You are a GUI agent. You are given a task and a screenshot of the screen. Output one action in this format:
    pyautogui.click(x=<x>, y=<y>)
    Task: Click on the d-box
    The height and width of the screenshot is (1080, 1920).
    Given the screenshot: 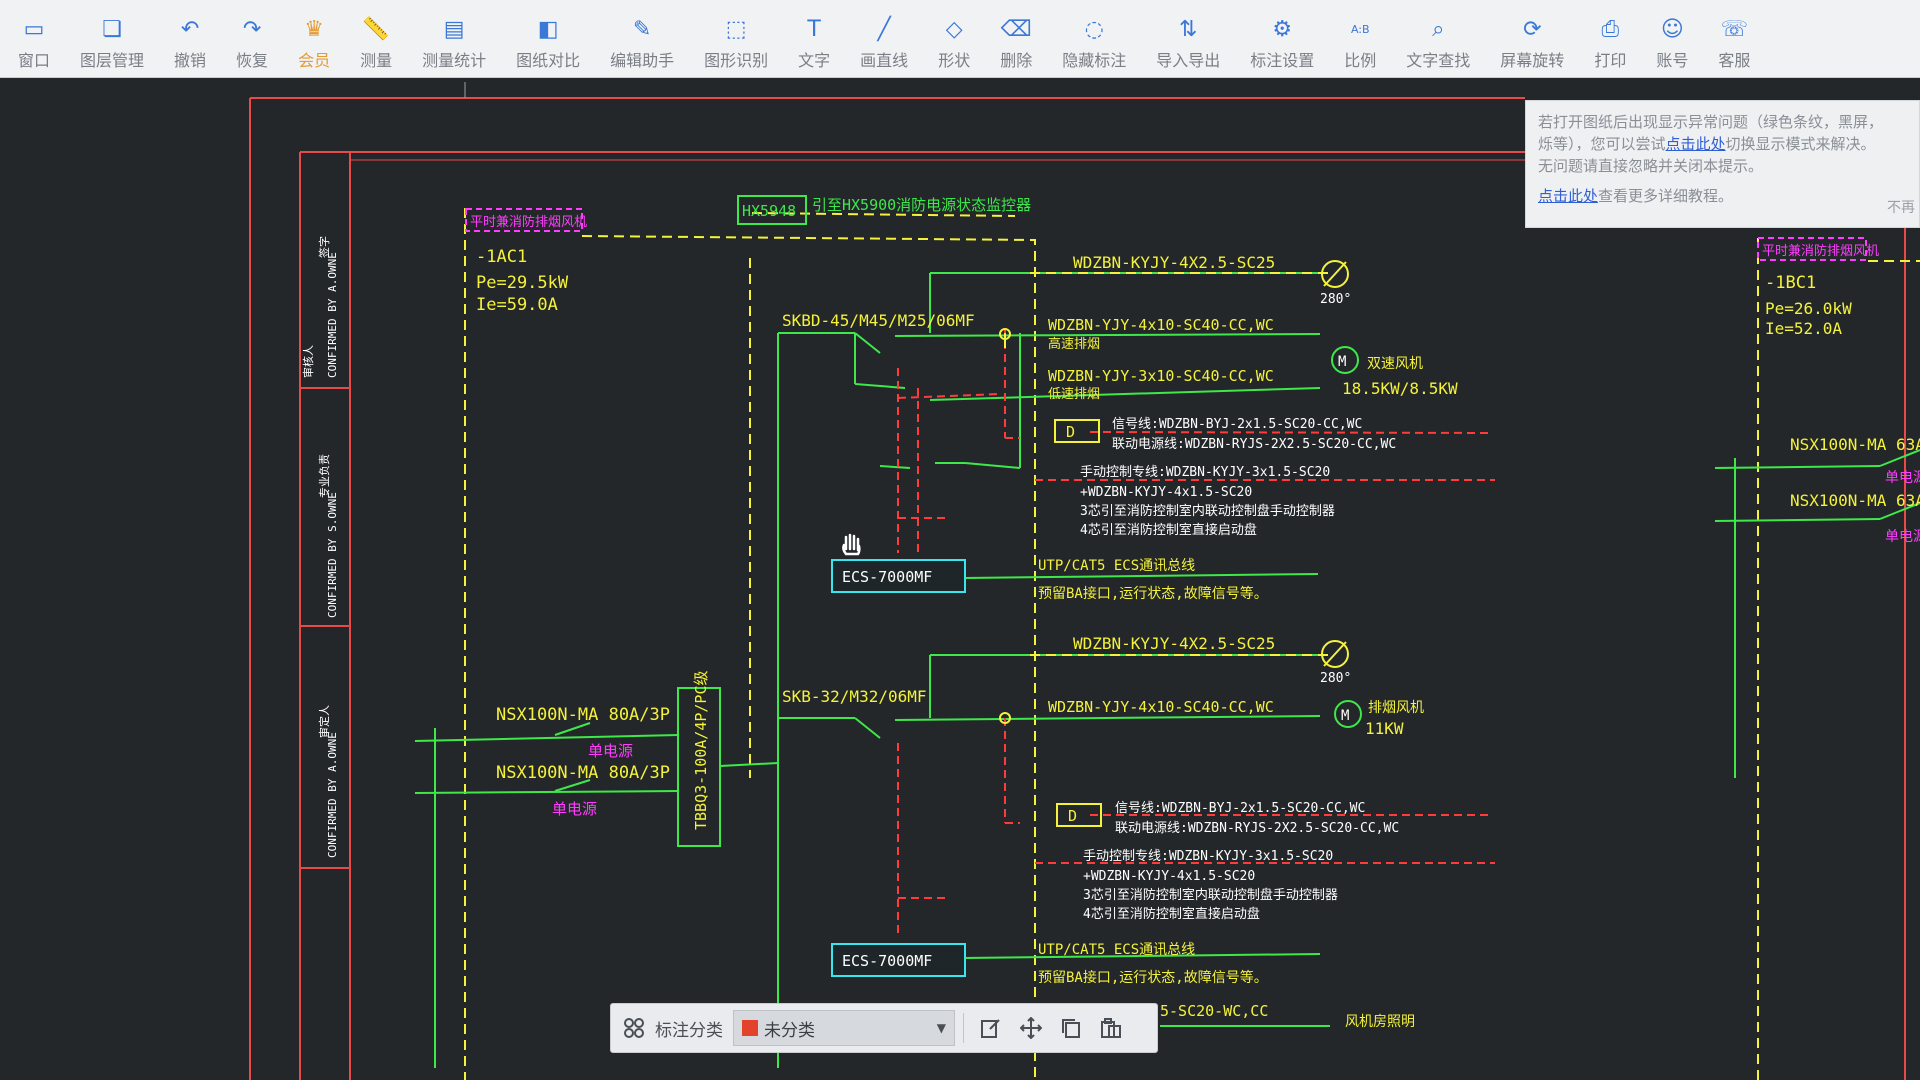 What is the action you would take?
    pyautogui.click(x=1077, y=431)
    